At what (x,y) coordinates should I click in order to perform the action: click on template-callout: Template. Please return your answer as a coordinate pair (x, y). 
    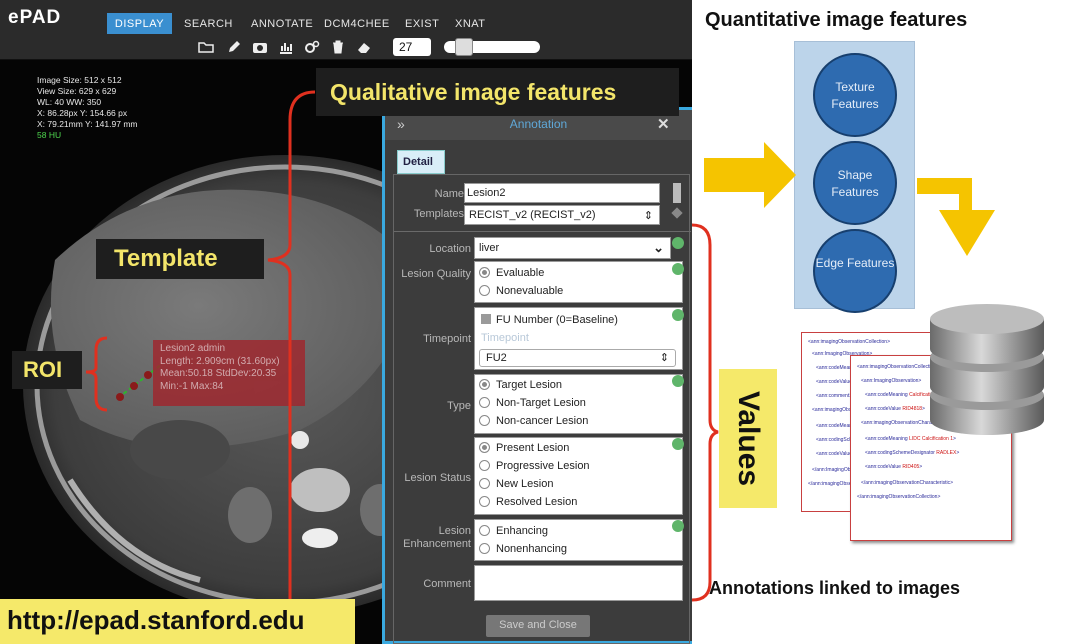
    Looking at the image, I should click on (180, 259).